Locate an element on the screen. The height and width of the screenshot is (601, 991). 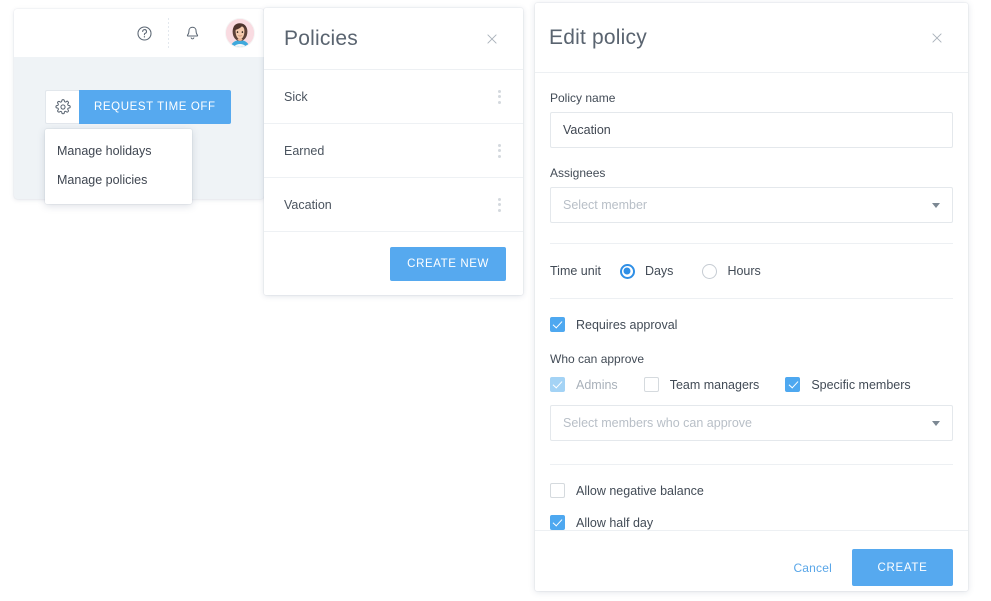
table-row: Vacation is located at coordinates (393, 205).